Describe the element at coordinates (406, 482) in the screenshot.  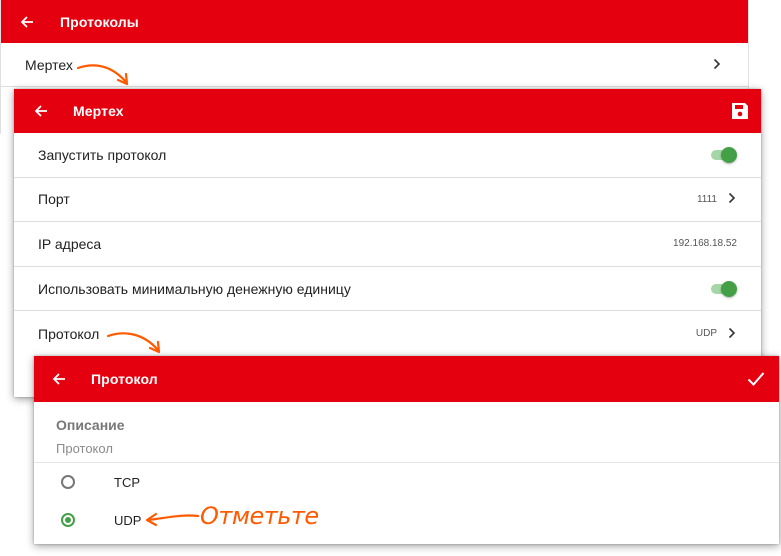
I see `option-tcp: TCP` at that location.